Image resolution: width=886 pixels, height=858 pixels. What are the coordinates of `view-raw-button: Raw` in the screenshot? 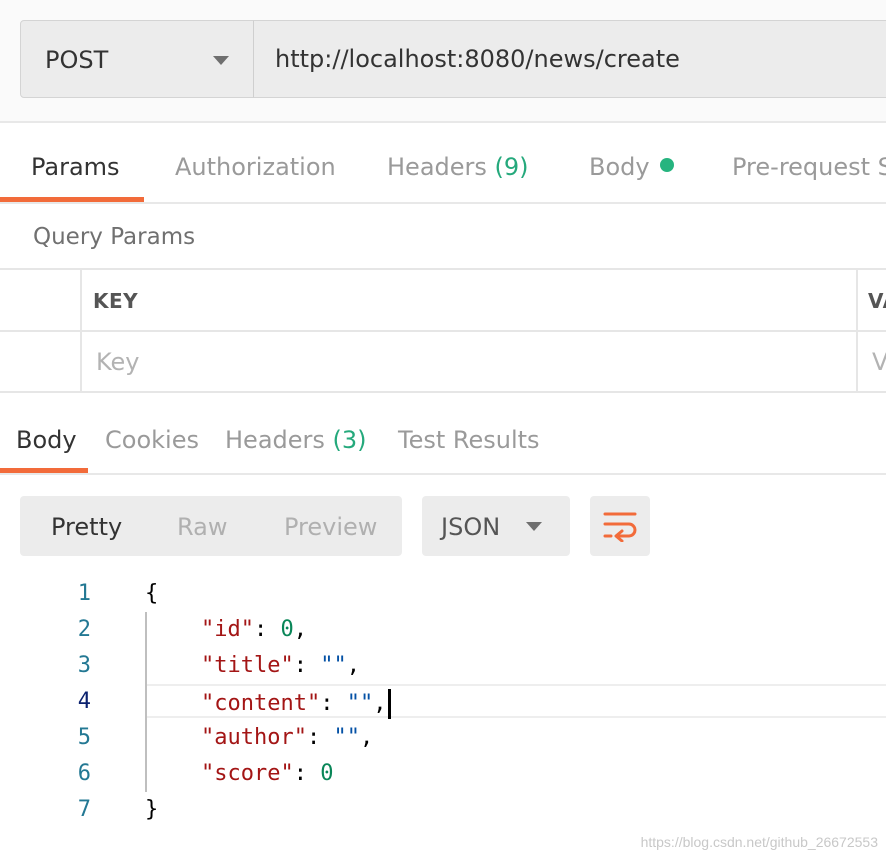 It's located at (202, 527).